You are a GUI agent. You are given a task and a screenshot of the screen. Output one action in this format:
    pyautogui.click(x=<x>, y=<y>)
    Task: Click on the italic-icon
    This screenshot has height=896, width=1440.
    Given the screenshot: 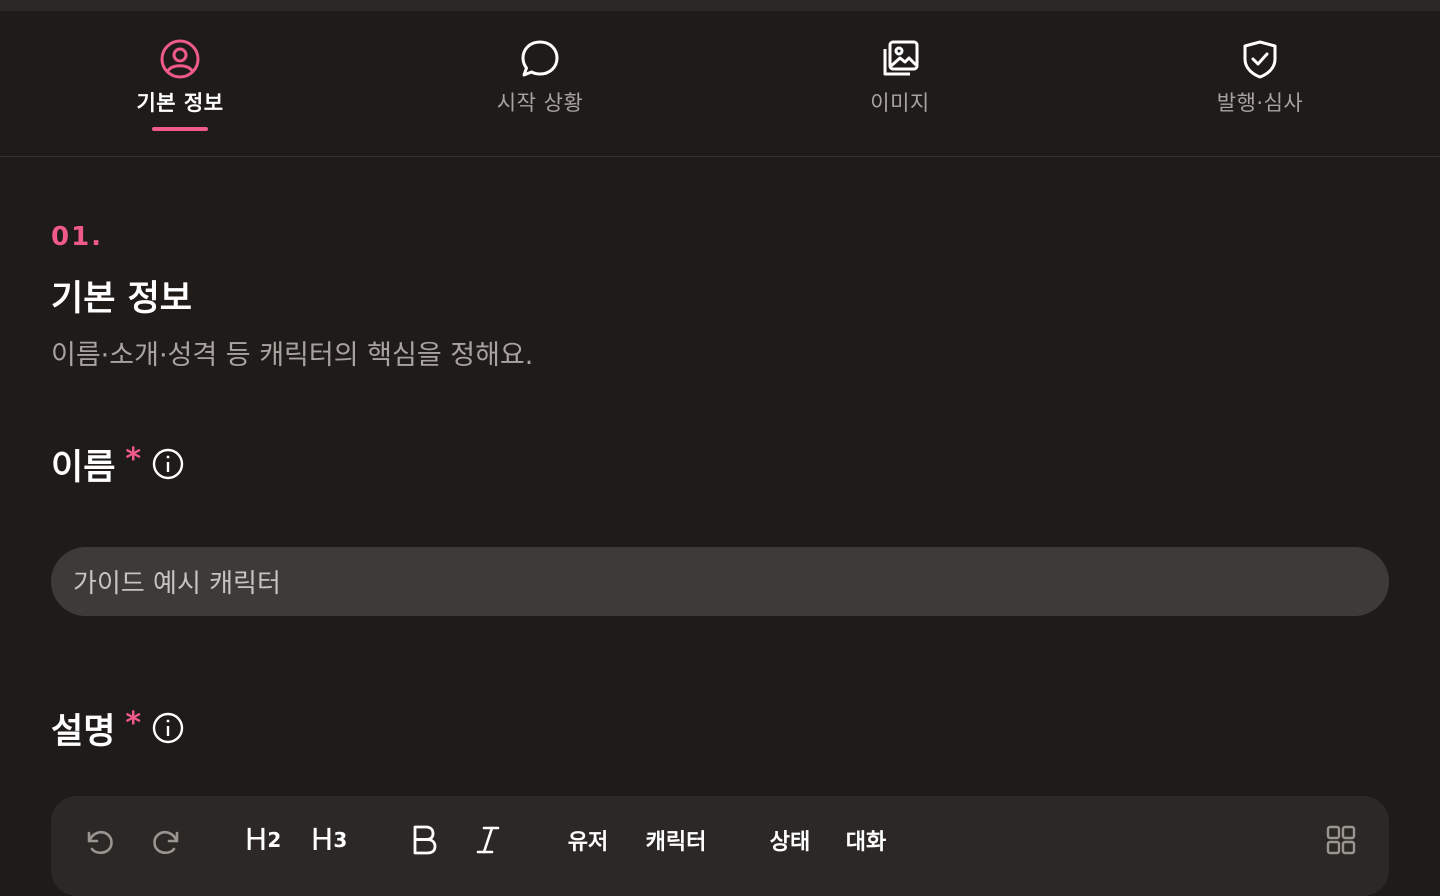 What is the action you would take?
    pyautogui.click(x=488, y=840)
    